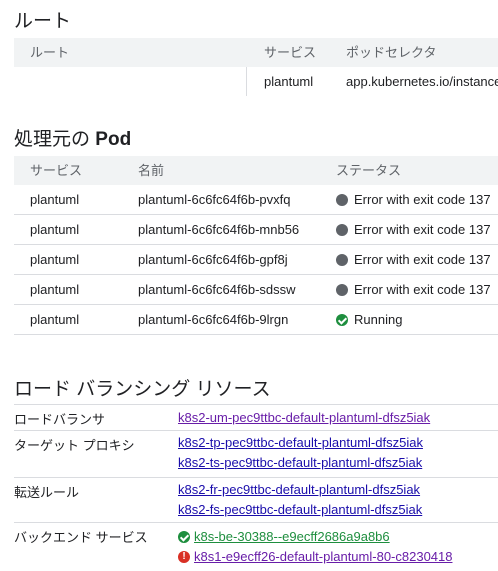 This screenshot has height=571, width=498. Describe the element at coordinates (219, 229) in the screenshot. I see `pod-name: plantuml-6c6fc64f6b-mnb56` at that location.